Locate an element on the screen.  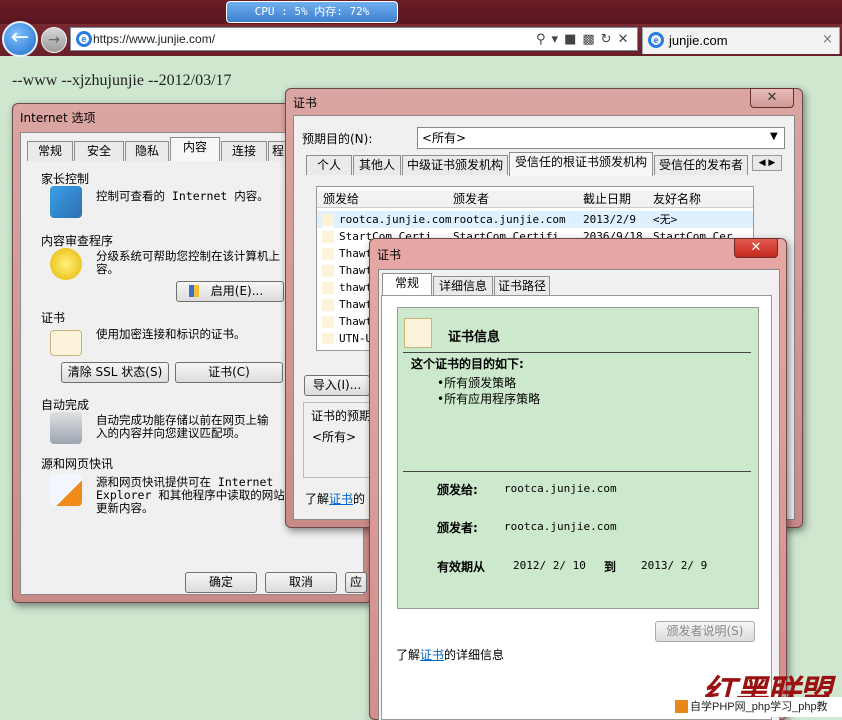
tab-general: 常规 is located at coordinates (50, 151).